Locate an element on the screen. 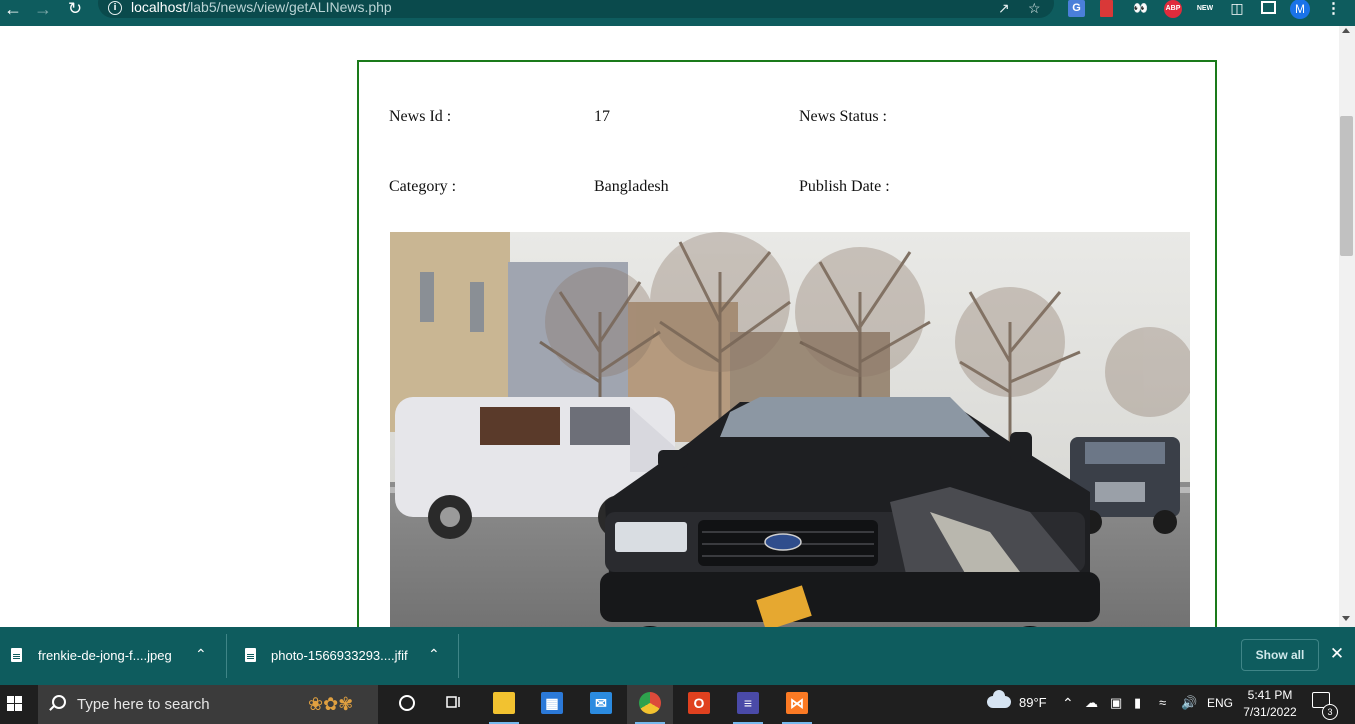 The width and height of the screenshot is (1355, 724). news-status-label: News Status : is located at coordinates (843, 116).